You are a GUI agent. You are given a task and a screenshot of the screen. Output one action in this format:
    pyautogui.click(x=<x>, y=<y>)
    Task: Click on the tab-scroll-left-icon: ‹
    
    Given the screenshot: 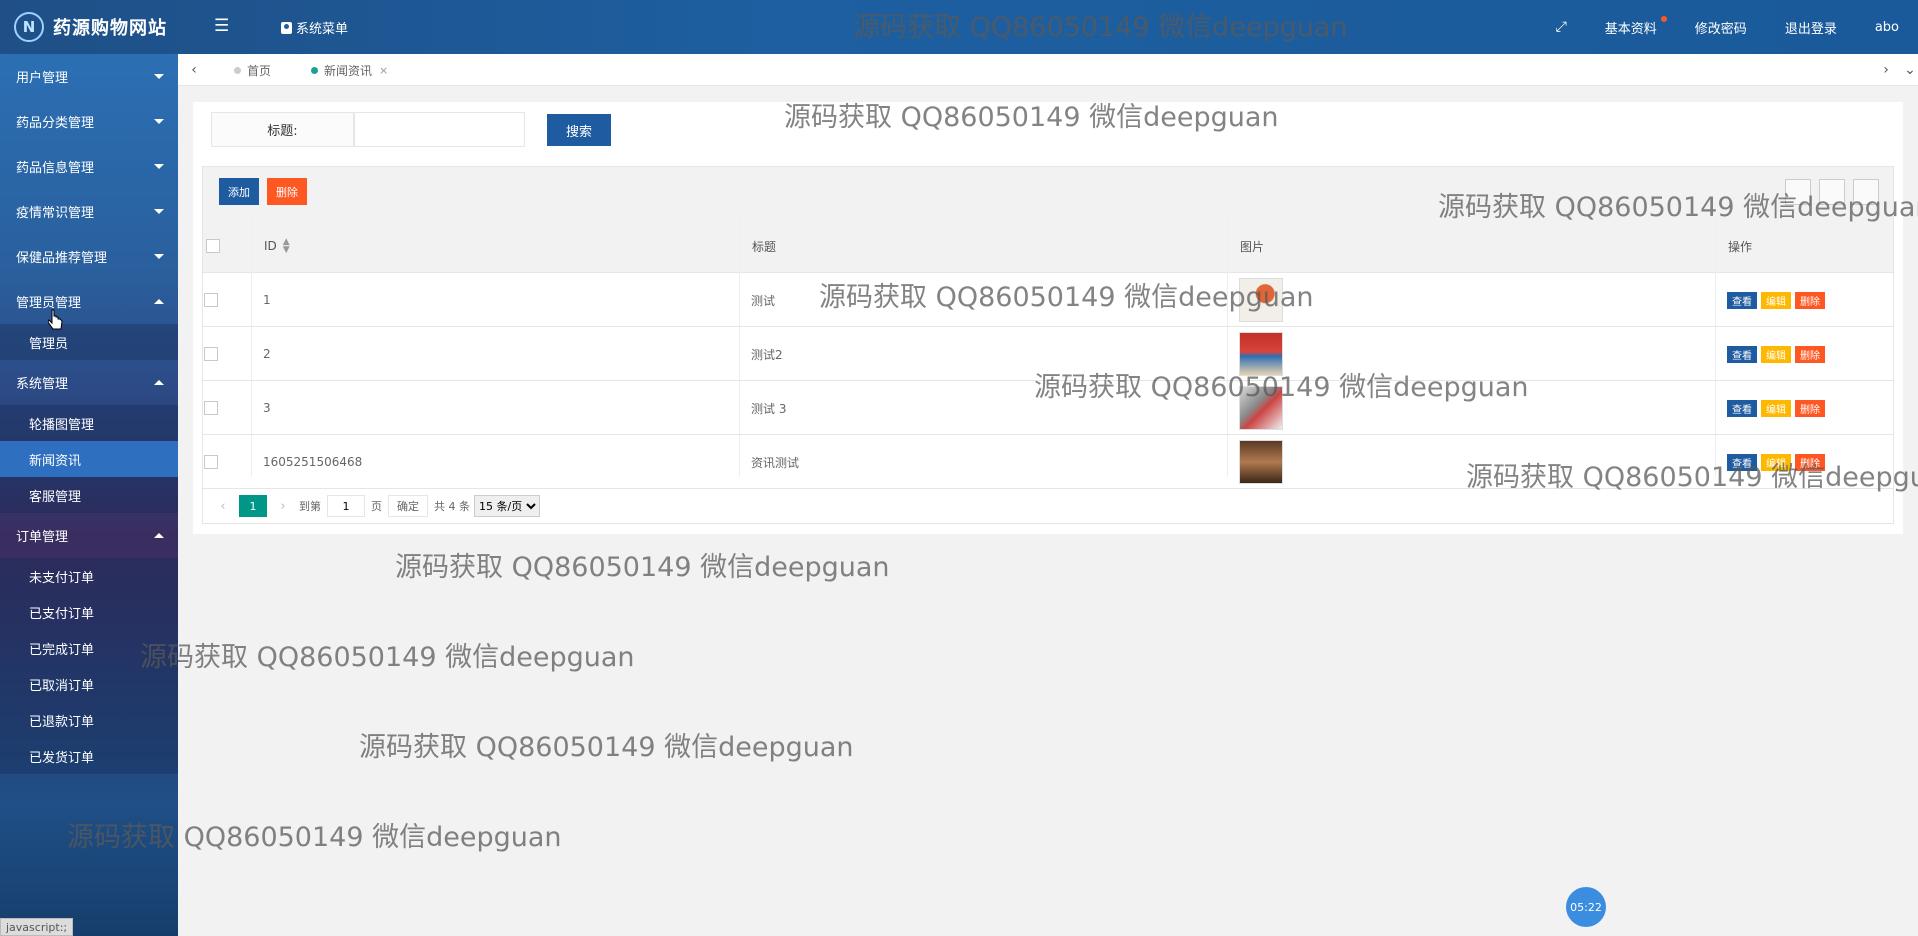 What is the action you would take?
    pyautogui.click(x=194, y=70)
    